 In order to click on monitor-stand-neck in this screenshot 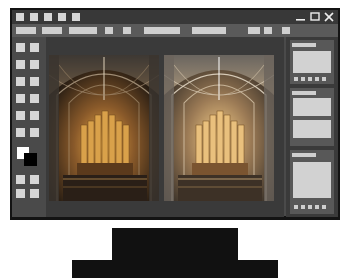, I will do `click(175, 244)`.